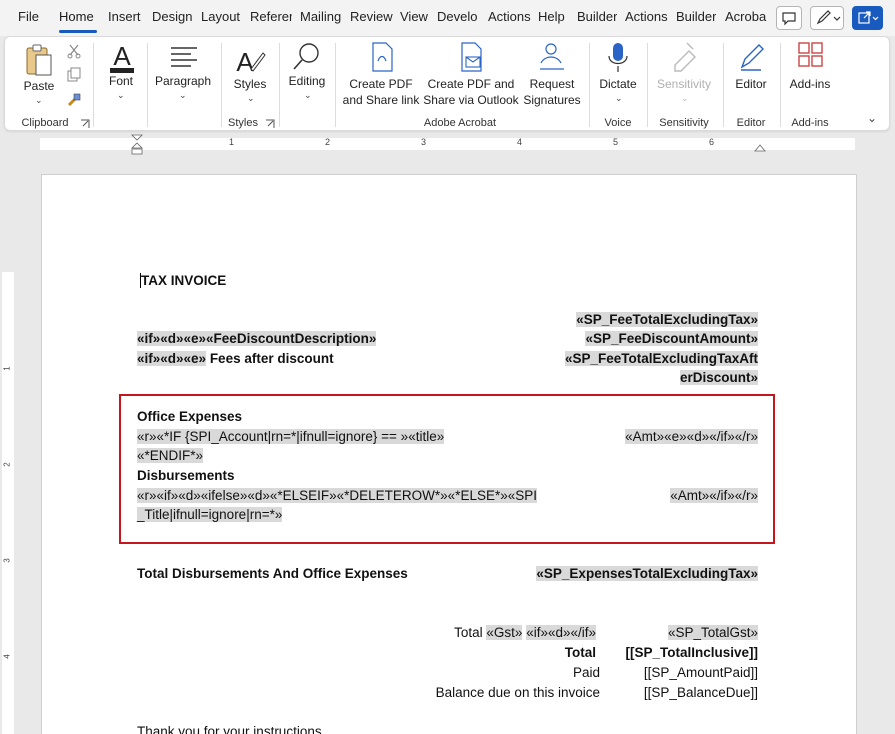 Image resolution: width=895 pixels, height=734 pixels. I want to click on total-disbursements-value: «SP_ExpensesTotalExcludingTax», so click(629, 574).